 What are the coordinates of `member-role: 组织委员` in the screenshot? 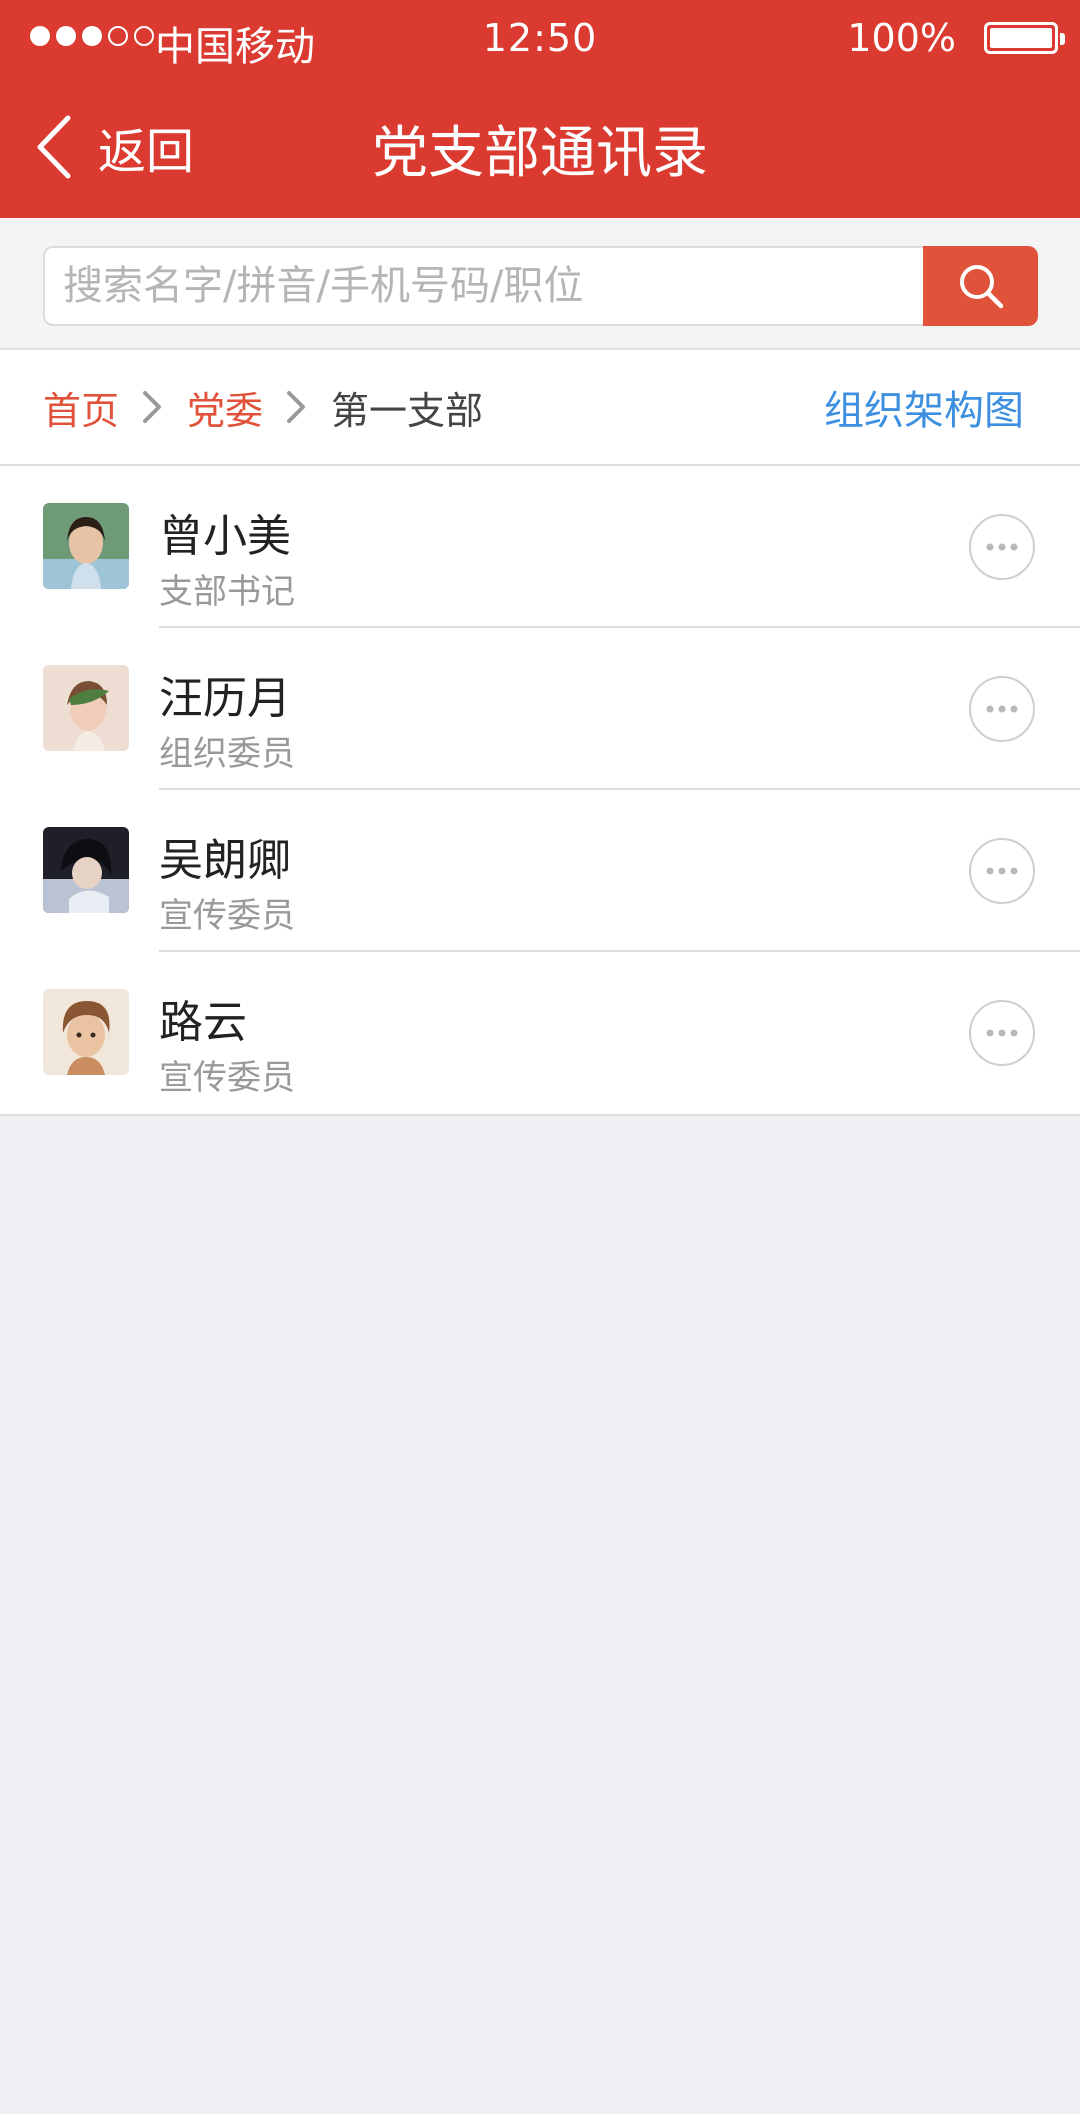 It's located at (227, 754).